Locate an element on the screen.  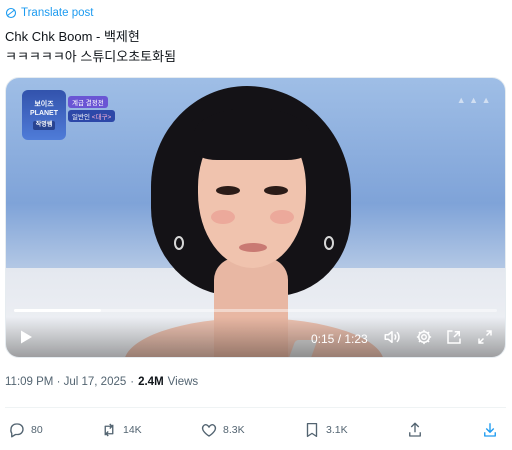
action-bar: 80 14K 8.3K 3.1K is located at coordinates (256, 430).